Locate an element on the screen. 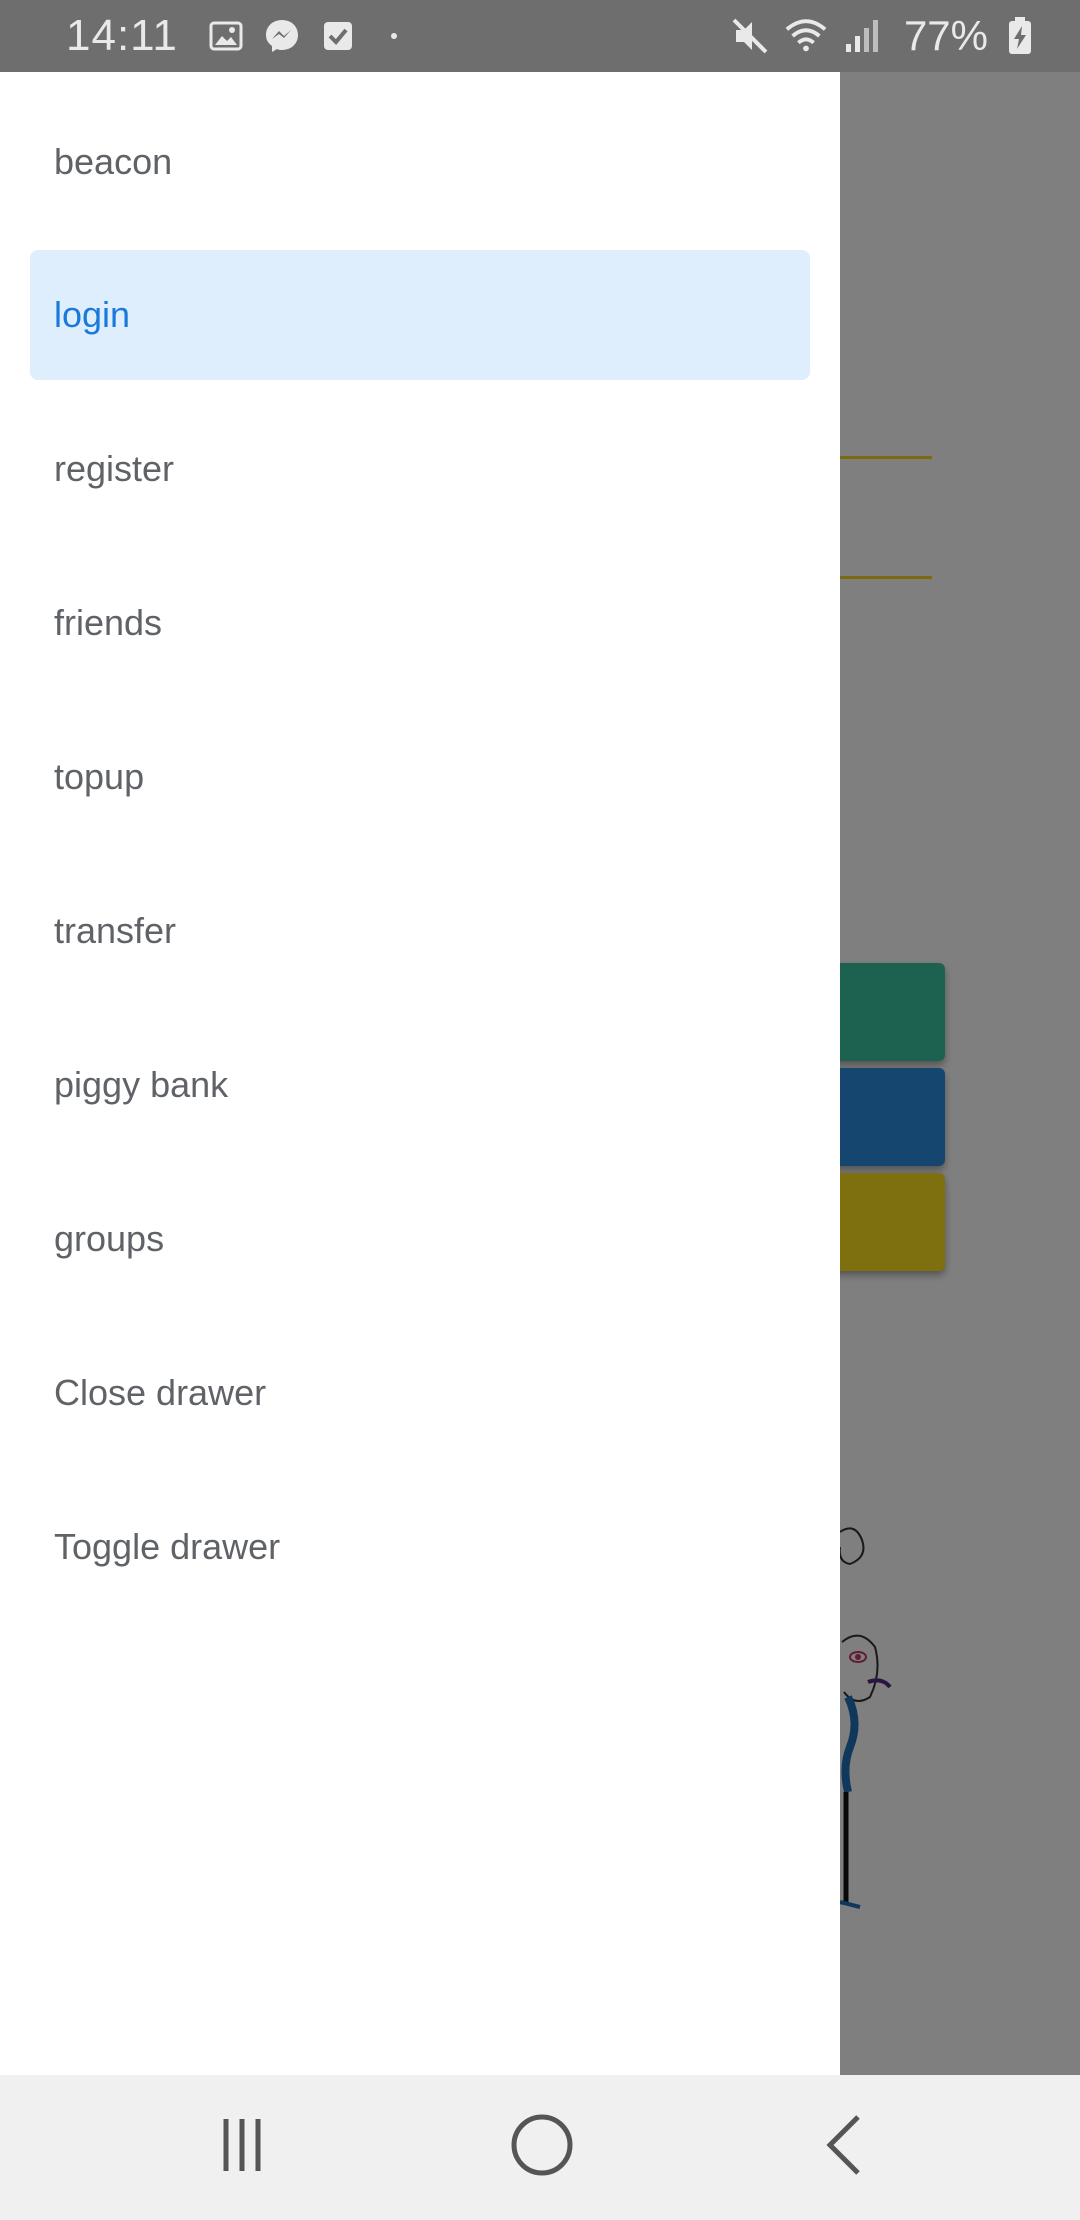 This screenshot has width=1080, height=2220. back-button is located at coordinates (844, 2147).